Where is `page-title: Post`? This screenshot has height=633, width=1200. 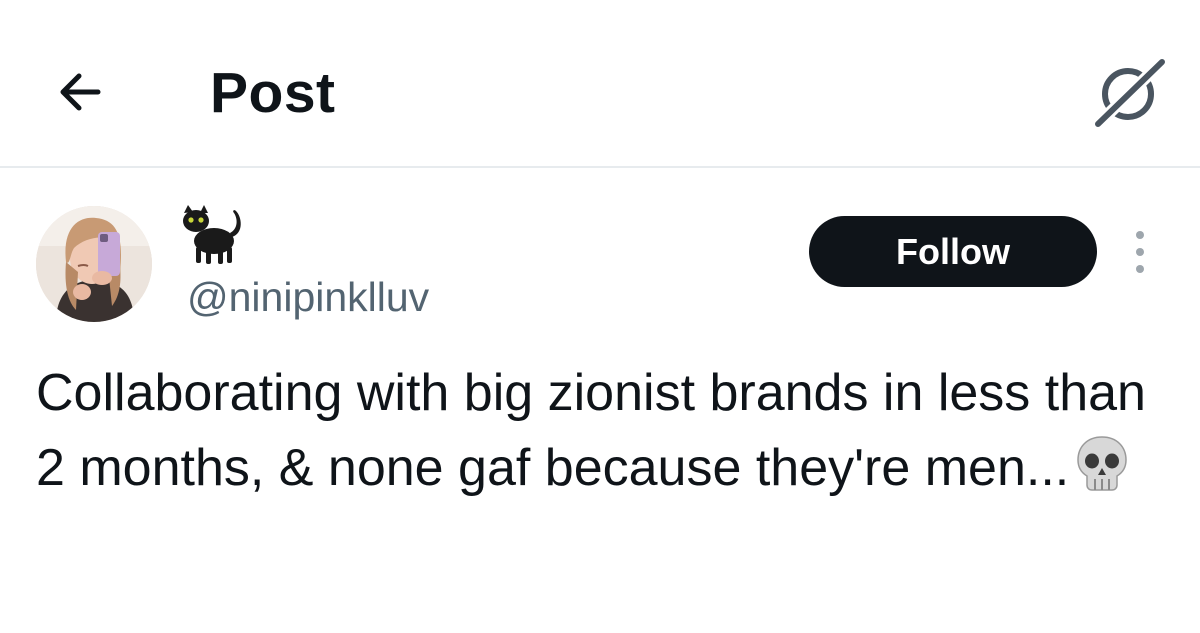
page-title: Post is located at coordinates (273, 93).